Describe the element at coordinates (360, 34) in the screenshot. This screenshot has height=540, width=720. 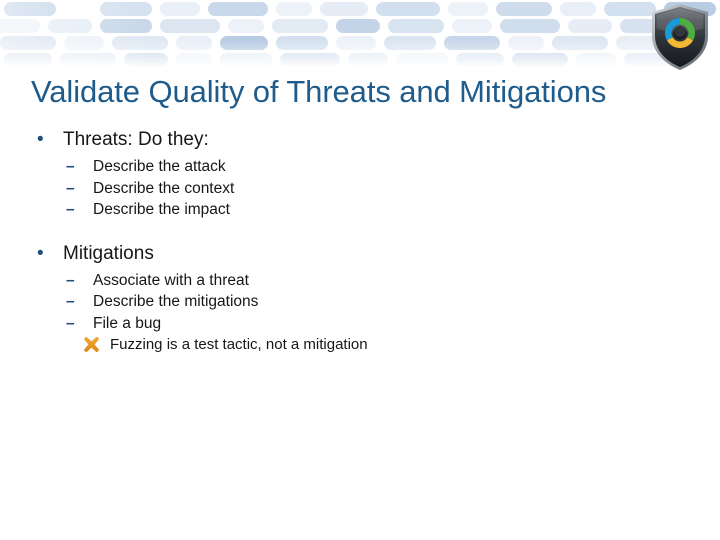
I see `header-banner` at that location.